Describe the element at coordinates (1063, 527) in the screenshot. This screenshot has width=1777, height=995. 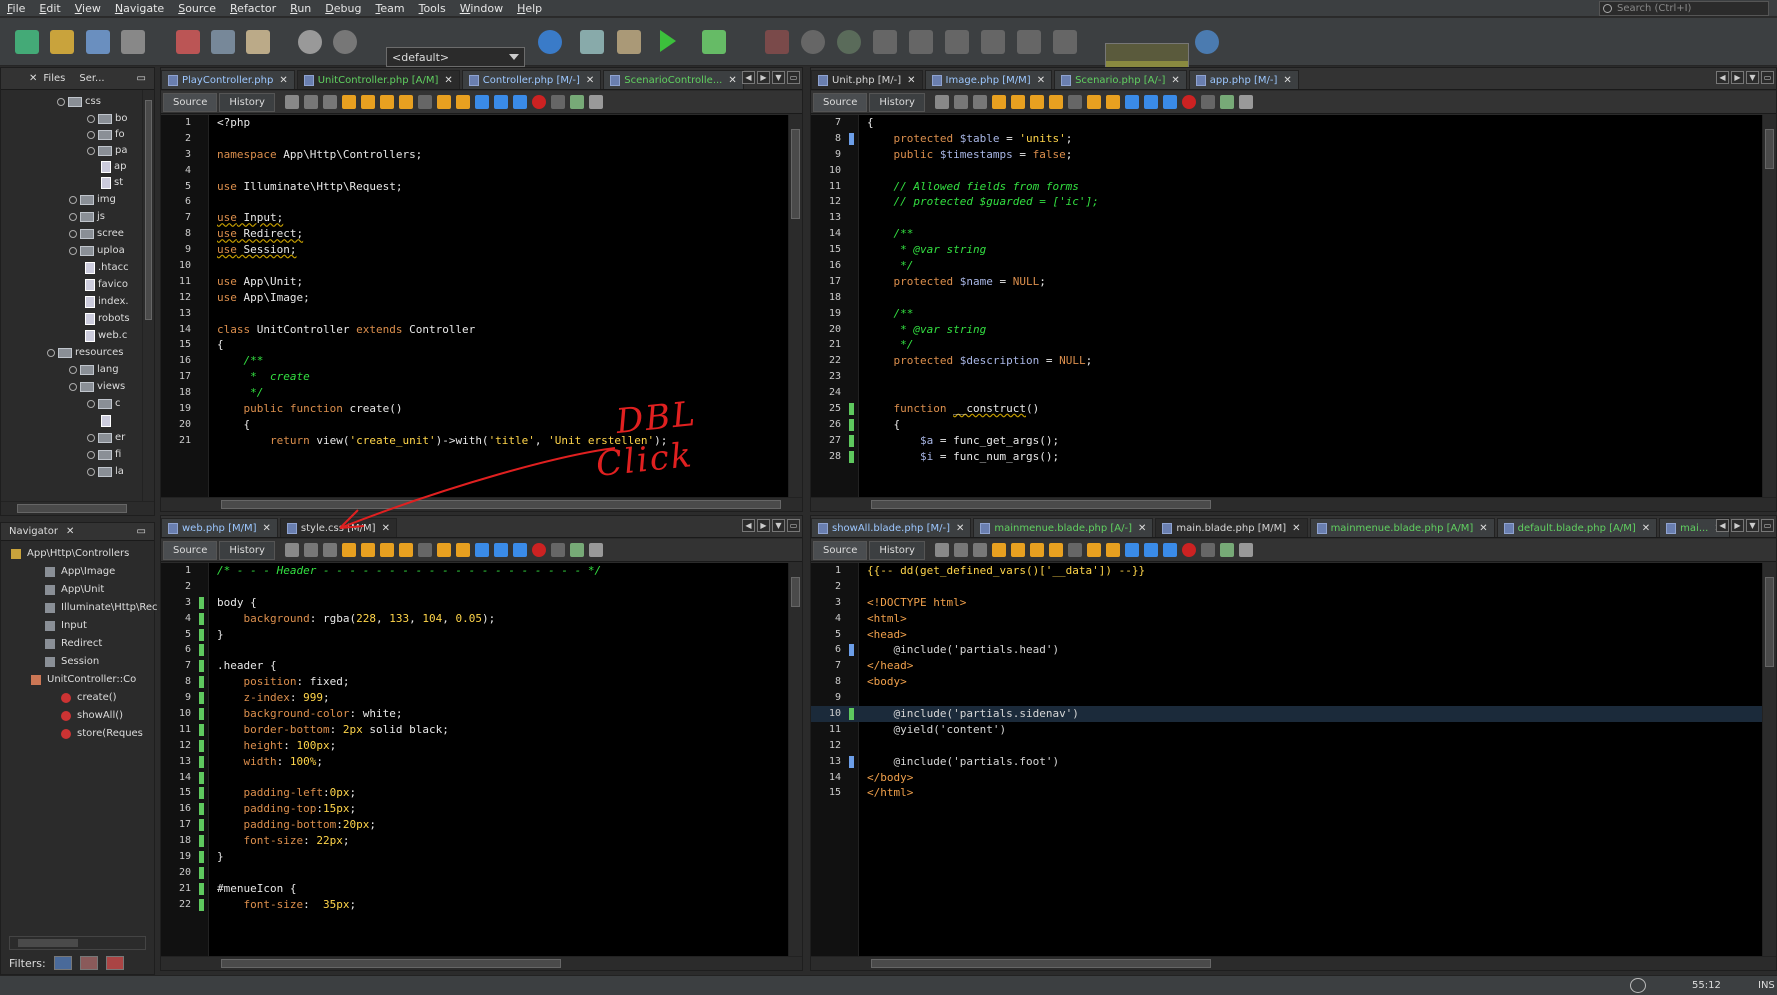
I see `editor-tab: mainmenue.blade.php [A/-] ✕` at that location.